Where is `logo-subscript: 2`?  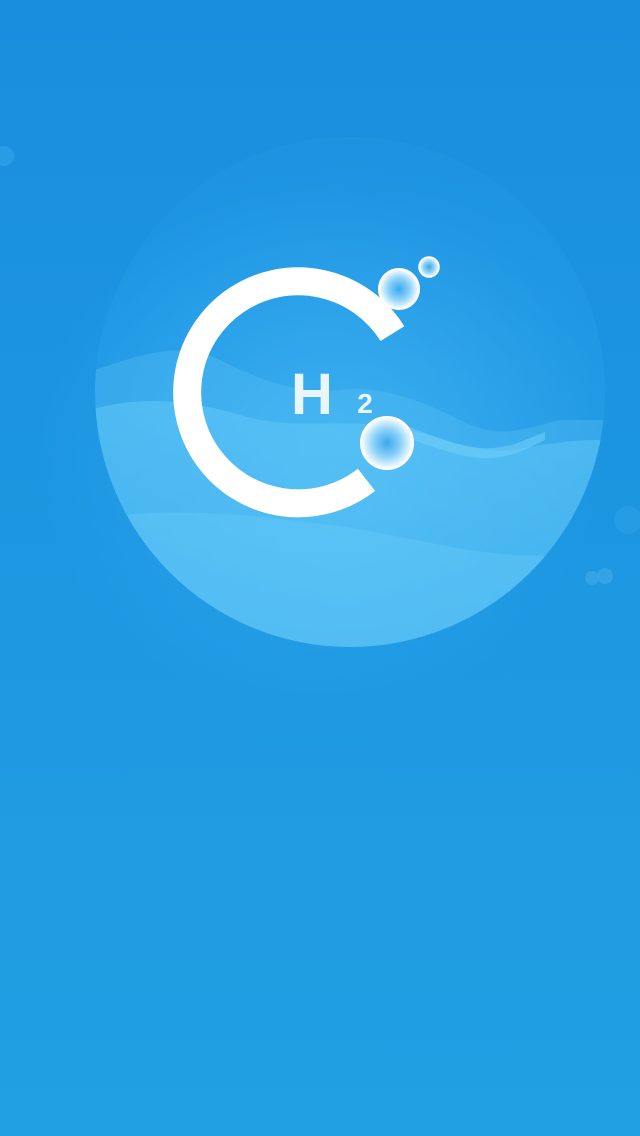
logo-subscript: 2 is located at coordinates (365, 403).